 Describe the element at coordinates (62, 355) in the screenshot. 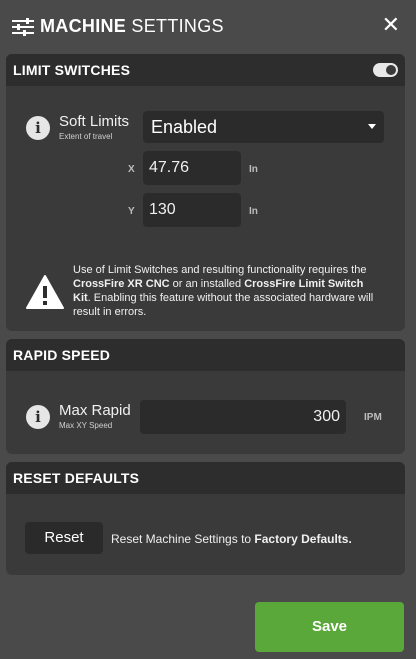

I see `rapid-speed-title: RAPID SPEED` at that location.